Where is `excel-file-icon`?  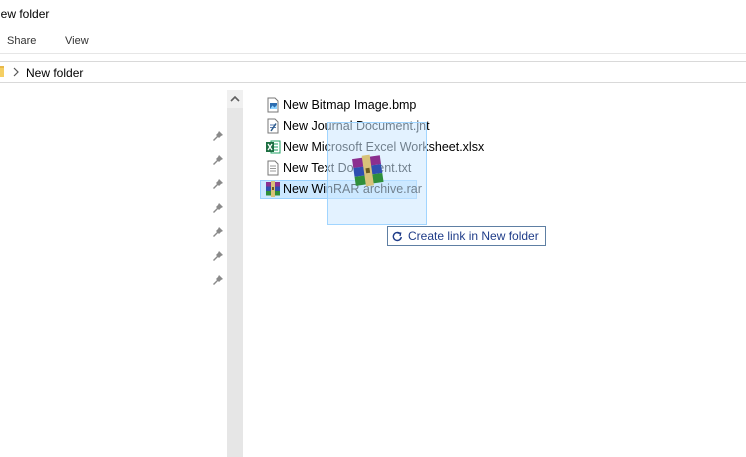 excel-file-icon is located at coordinates (273, 147).